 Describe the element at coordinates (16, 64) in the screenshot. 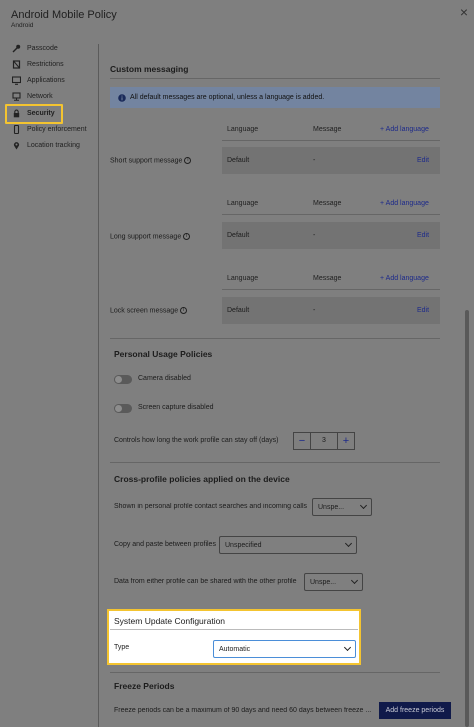

I see `restrictions-icon` at that location.